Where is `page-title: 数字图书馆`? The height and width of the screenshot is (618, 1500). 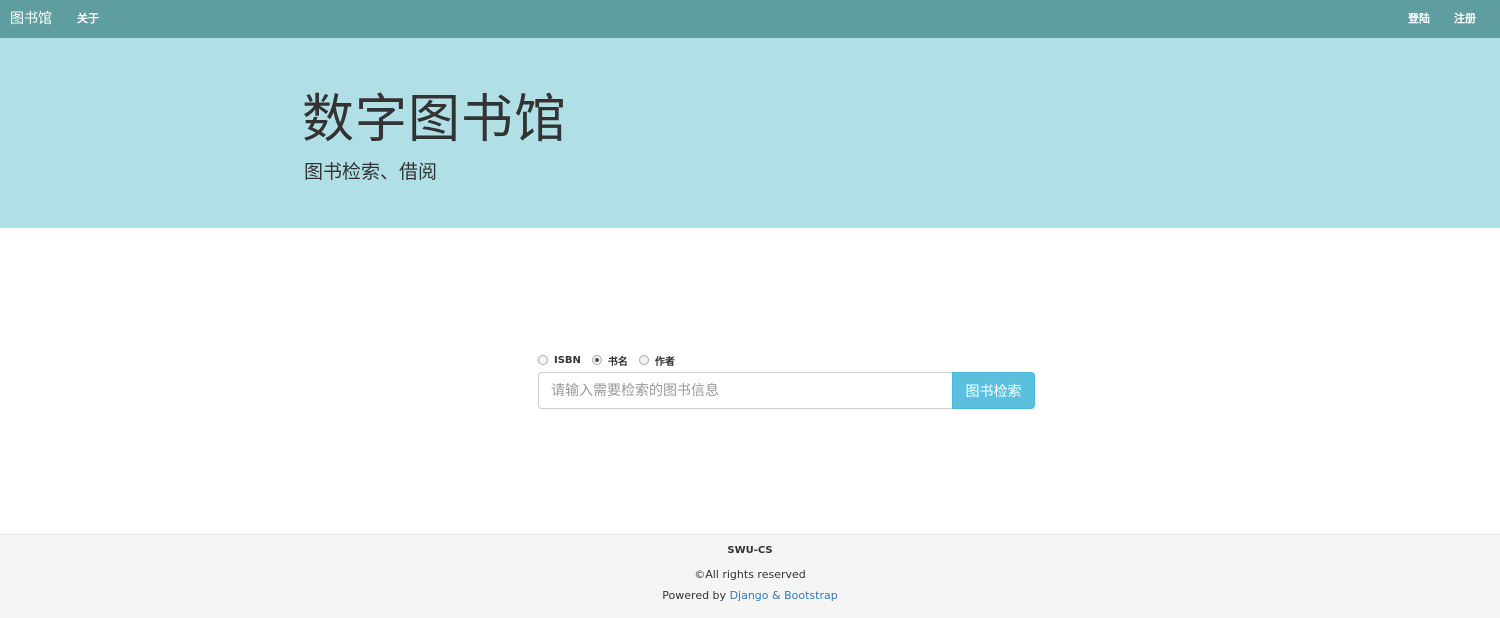 page-title: 数字图书馆 is located at coordinates (435, 120).